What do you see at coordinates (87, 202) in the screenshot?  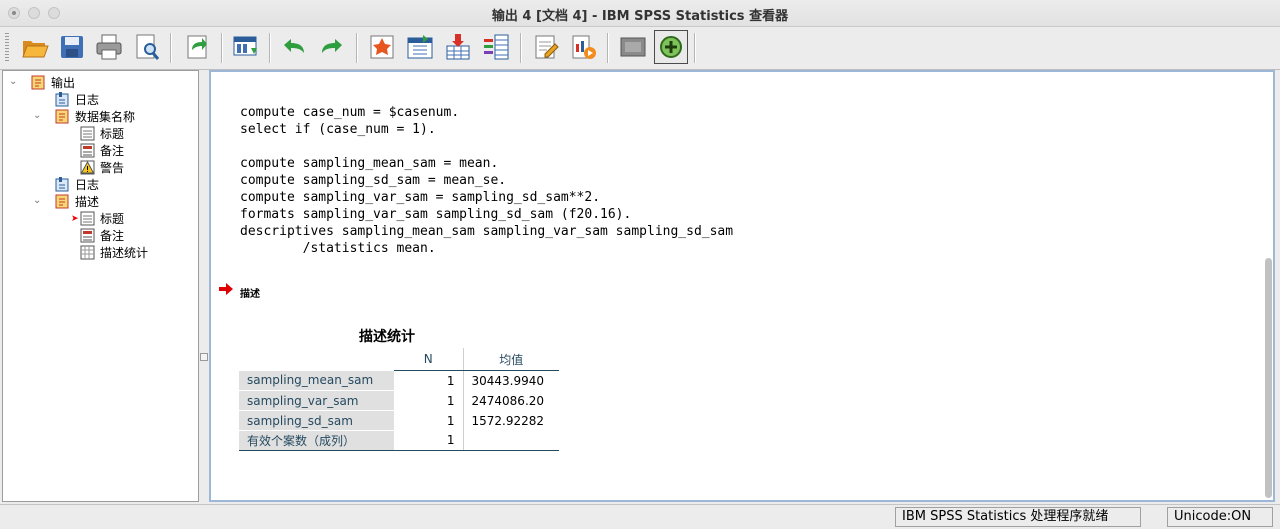 I see `outline-node-label: 描述` at bounding box center [87, 202].